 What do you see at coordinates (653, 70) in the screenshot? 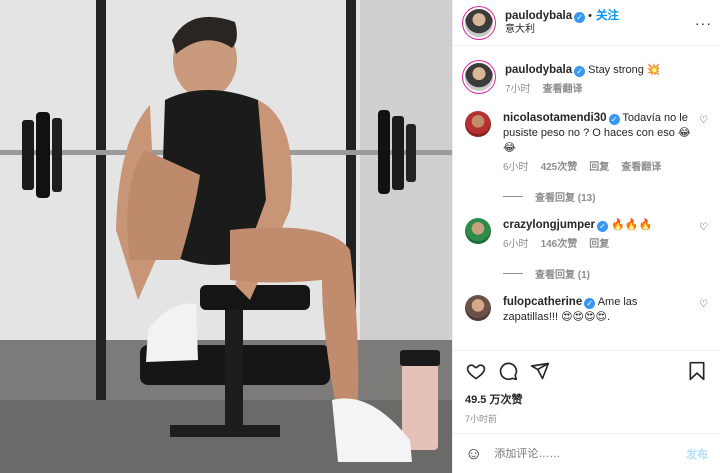
I see `caption-emoji: 💥` at bounding box center [653, 70].